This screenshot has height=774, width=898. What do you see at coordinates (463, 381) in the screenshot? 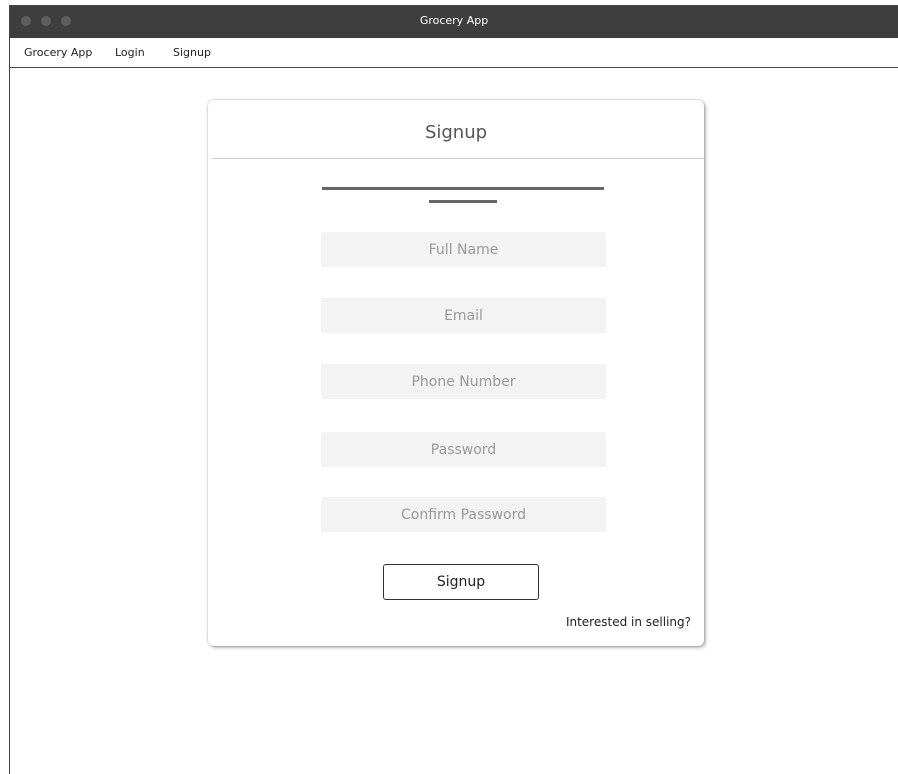
I see `phone-number-field` at bounding box center [463, 381].